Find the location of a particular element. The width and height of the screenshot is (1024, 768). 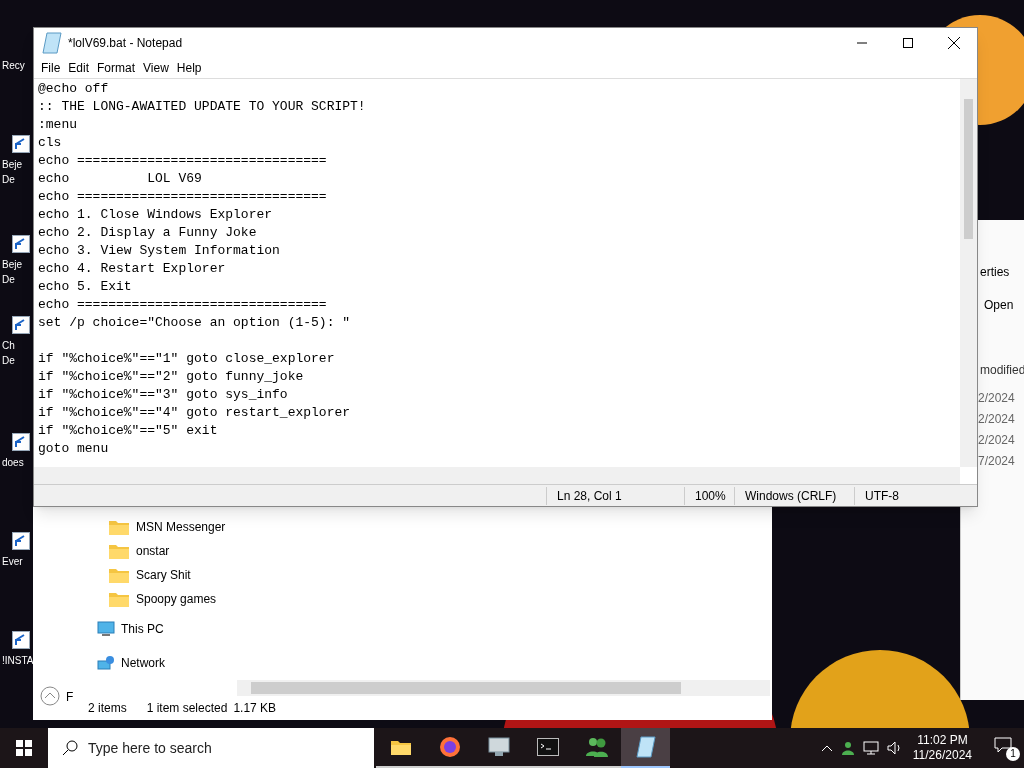

status-text: 1.17 KB is located at coordinates (255, 708).